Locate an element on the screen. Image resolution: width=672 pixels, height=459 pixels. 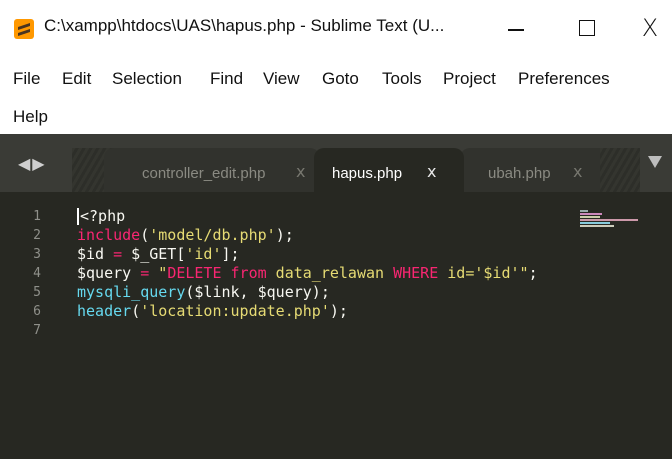
tab-hapus: hapus.php x is located at coordinates (389, 174).